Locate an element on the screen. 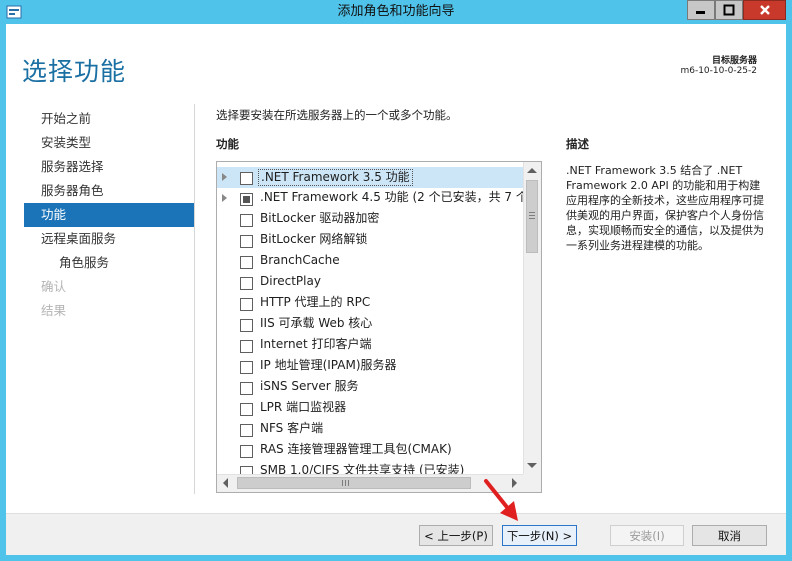  instruction-text: 选择要安装在所选服务器上的一个或多个功能。 is located at coordinates (337, 115).